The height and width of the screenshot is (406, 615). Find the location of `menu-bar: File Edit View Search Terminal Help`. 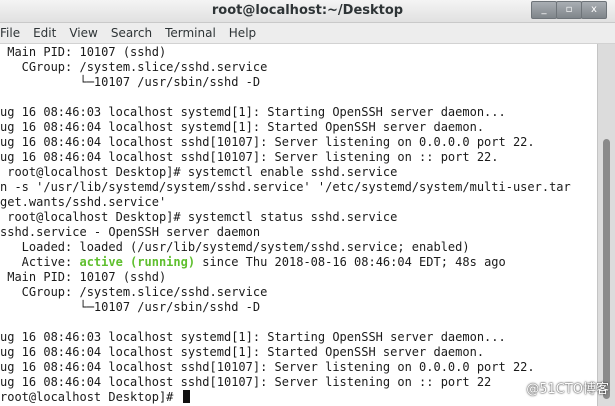

menu-bar: File Edit View Search Terminal Help is located at coordinates (307, 33).